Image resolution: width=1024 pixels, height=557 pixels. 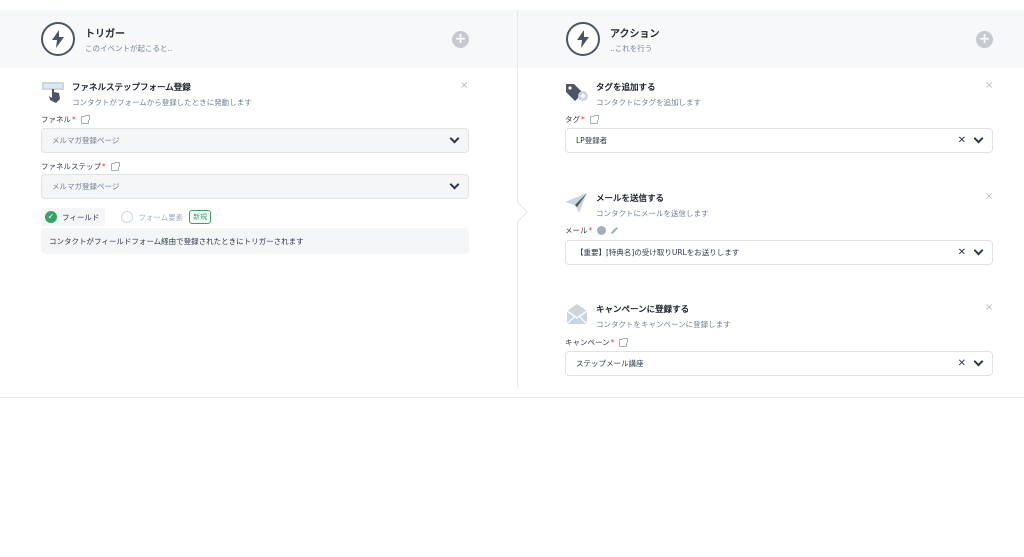 I want to click on remove-action-3-close-icon: ×, so click(x=989, y=307).